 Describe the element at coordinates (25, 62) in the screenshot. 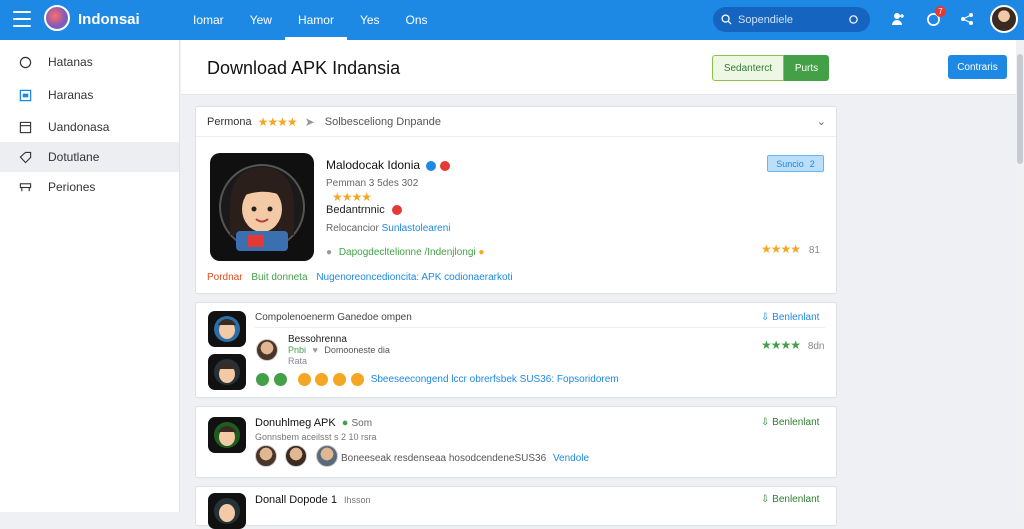

I see `circle-icon` at that location.